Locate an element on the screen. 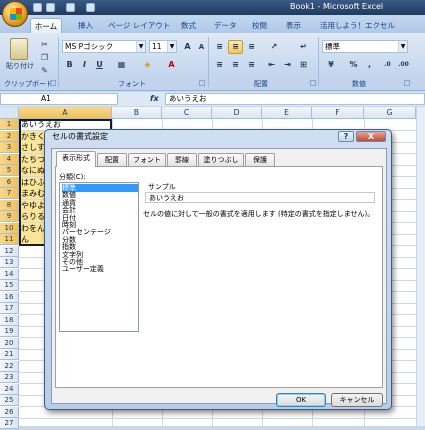 This screenshot has width=425, height=430. redo-icon is located at coordinates (70, 7).